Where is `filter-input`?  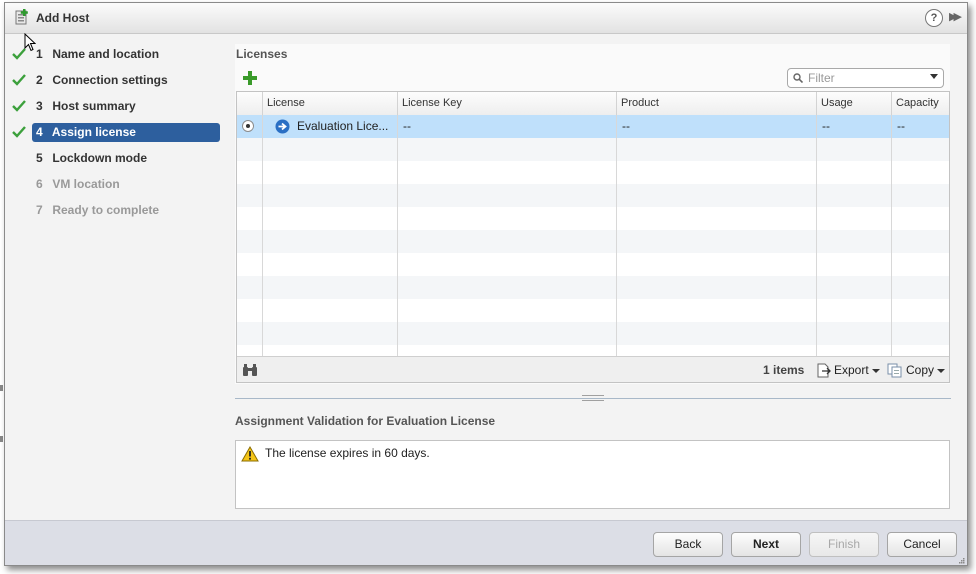
filter-input is located at coordinates (865, 78).